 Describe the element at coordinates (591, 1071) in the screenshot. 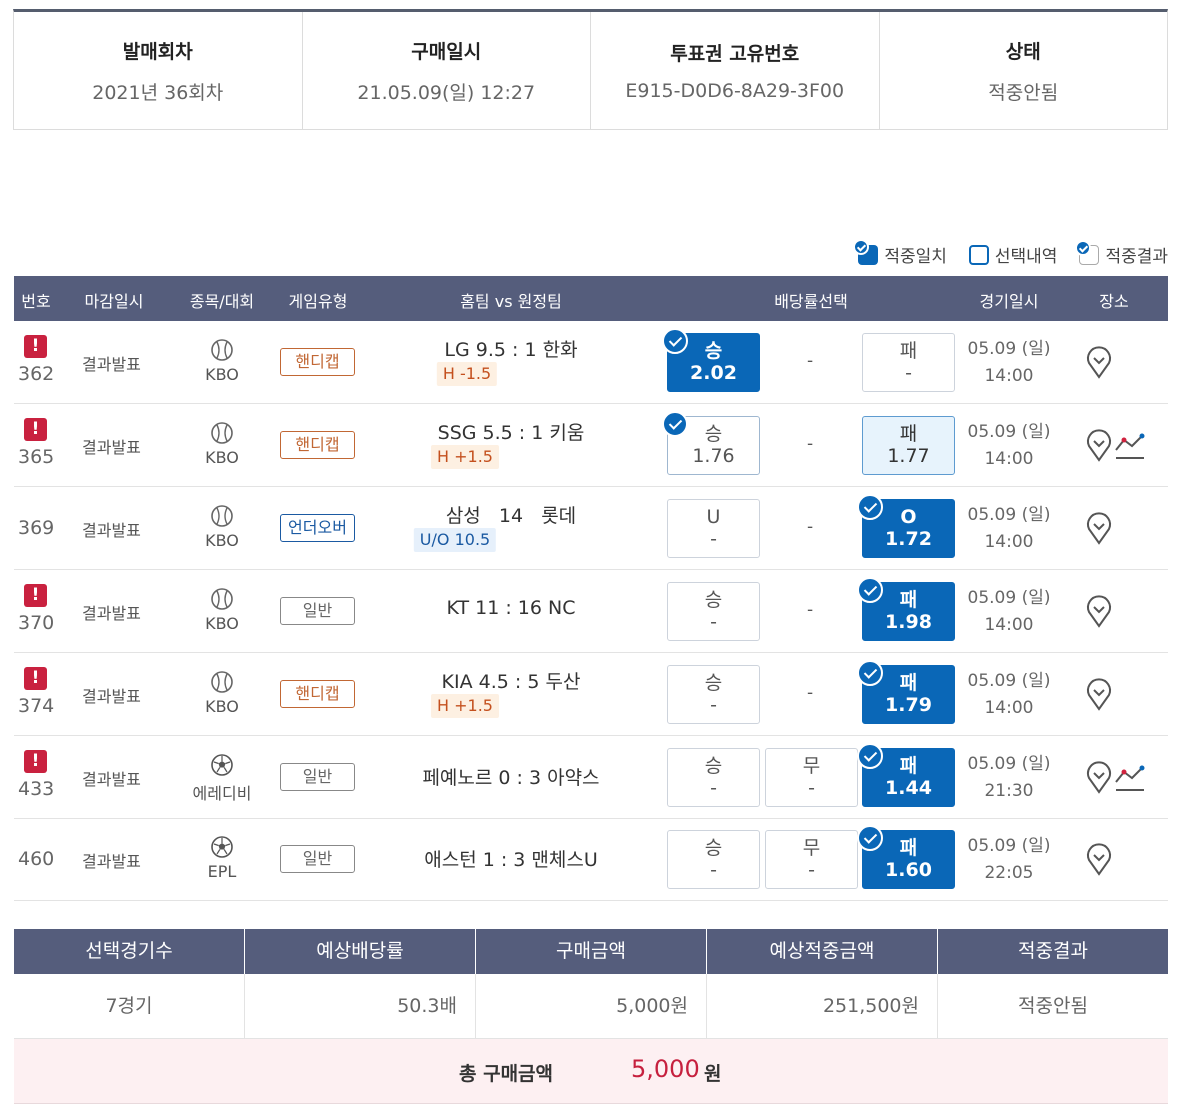

I see `total-purchase: 총 구매금액 5,000 원` at that location.